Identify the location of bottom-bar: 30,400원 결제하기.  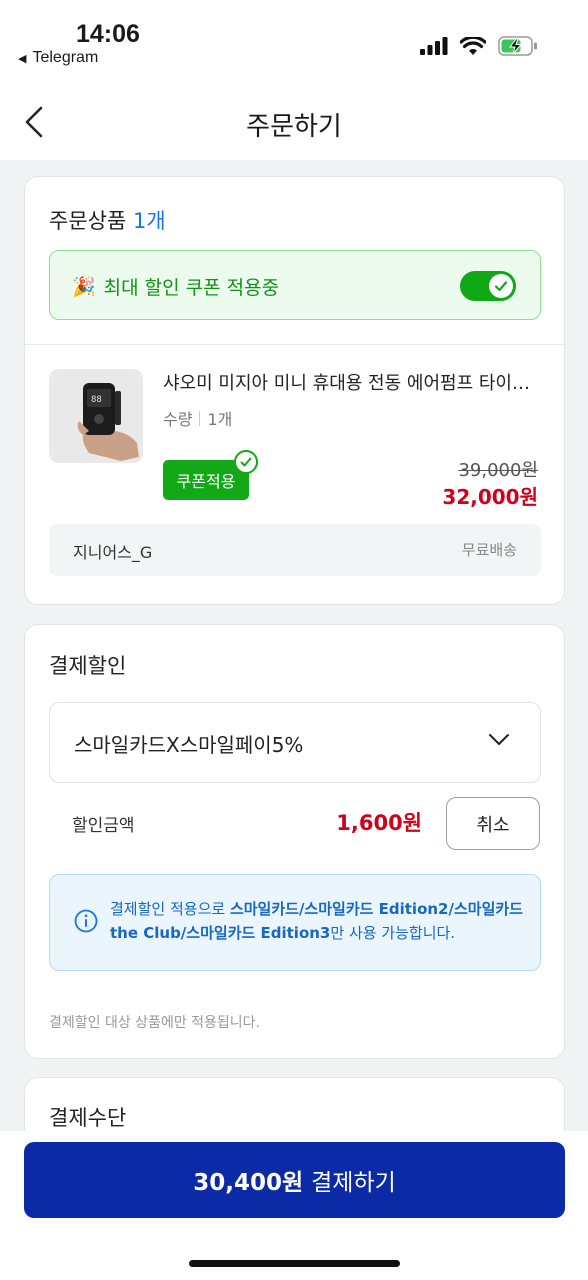
(294, 1205).